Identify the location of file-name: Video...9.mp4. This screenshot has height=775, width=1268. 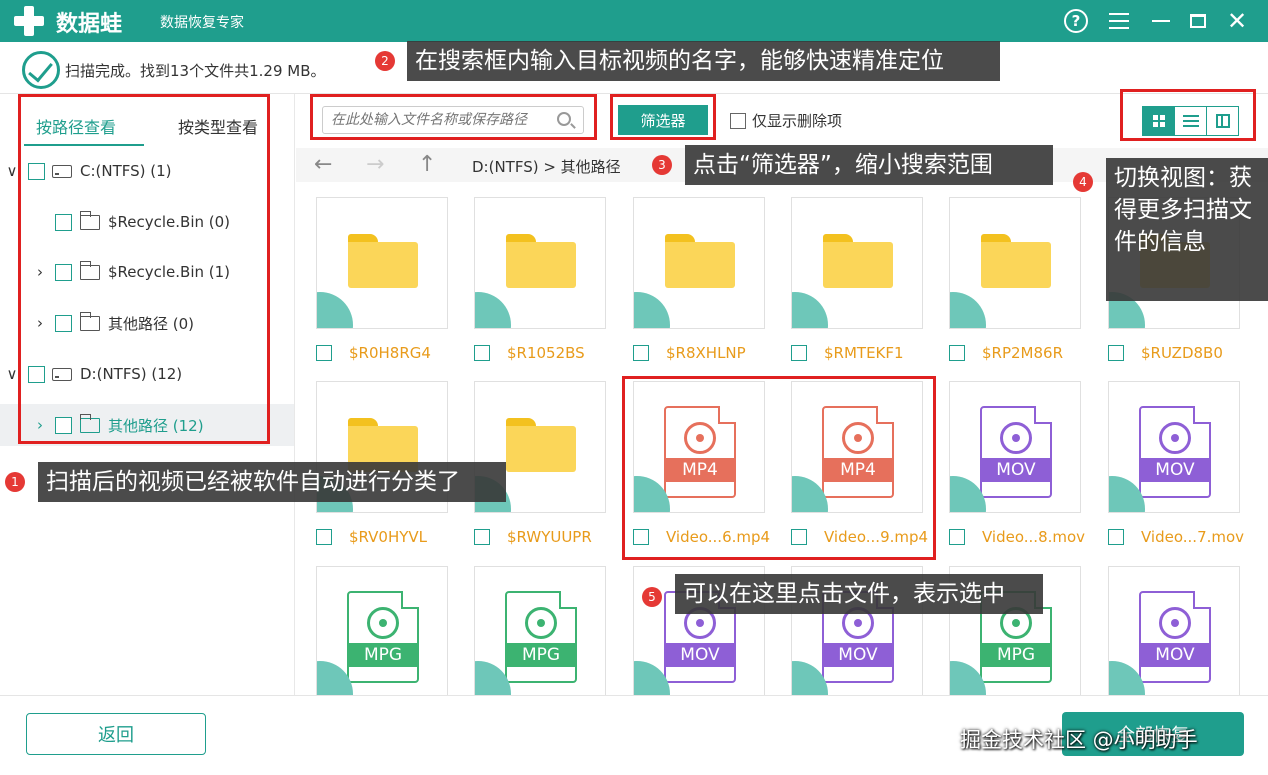
(876, 537).